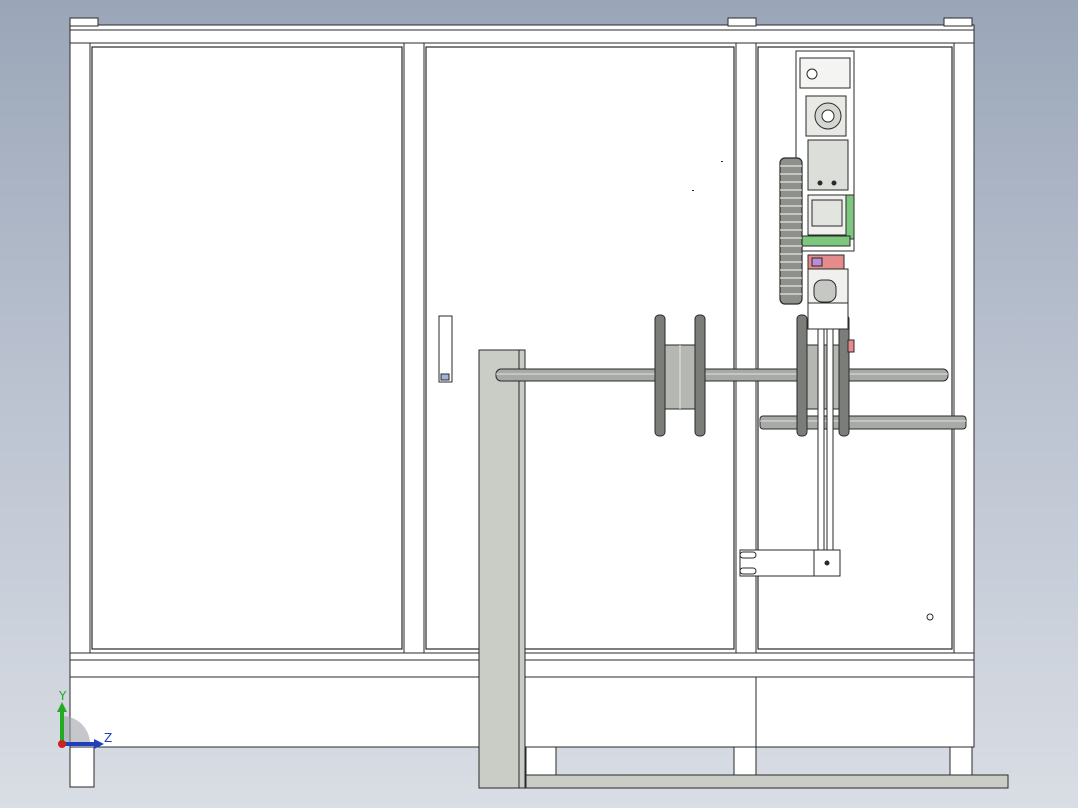  I want to click on tension-spring, so click(791, 231).